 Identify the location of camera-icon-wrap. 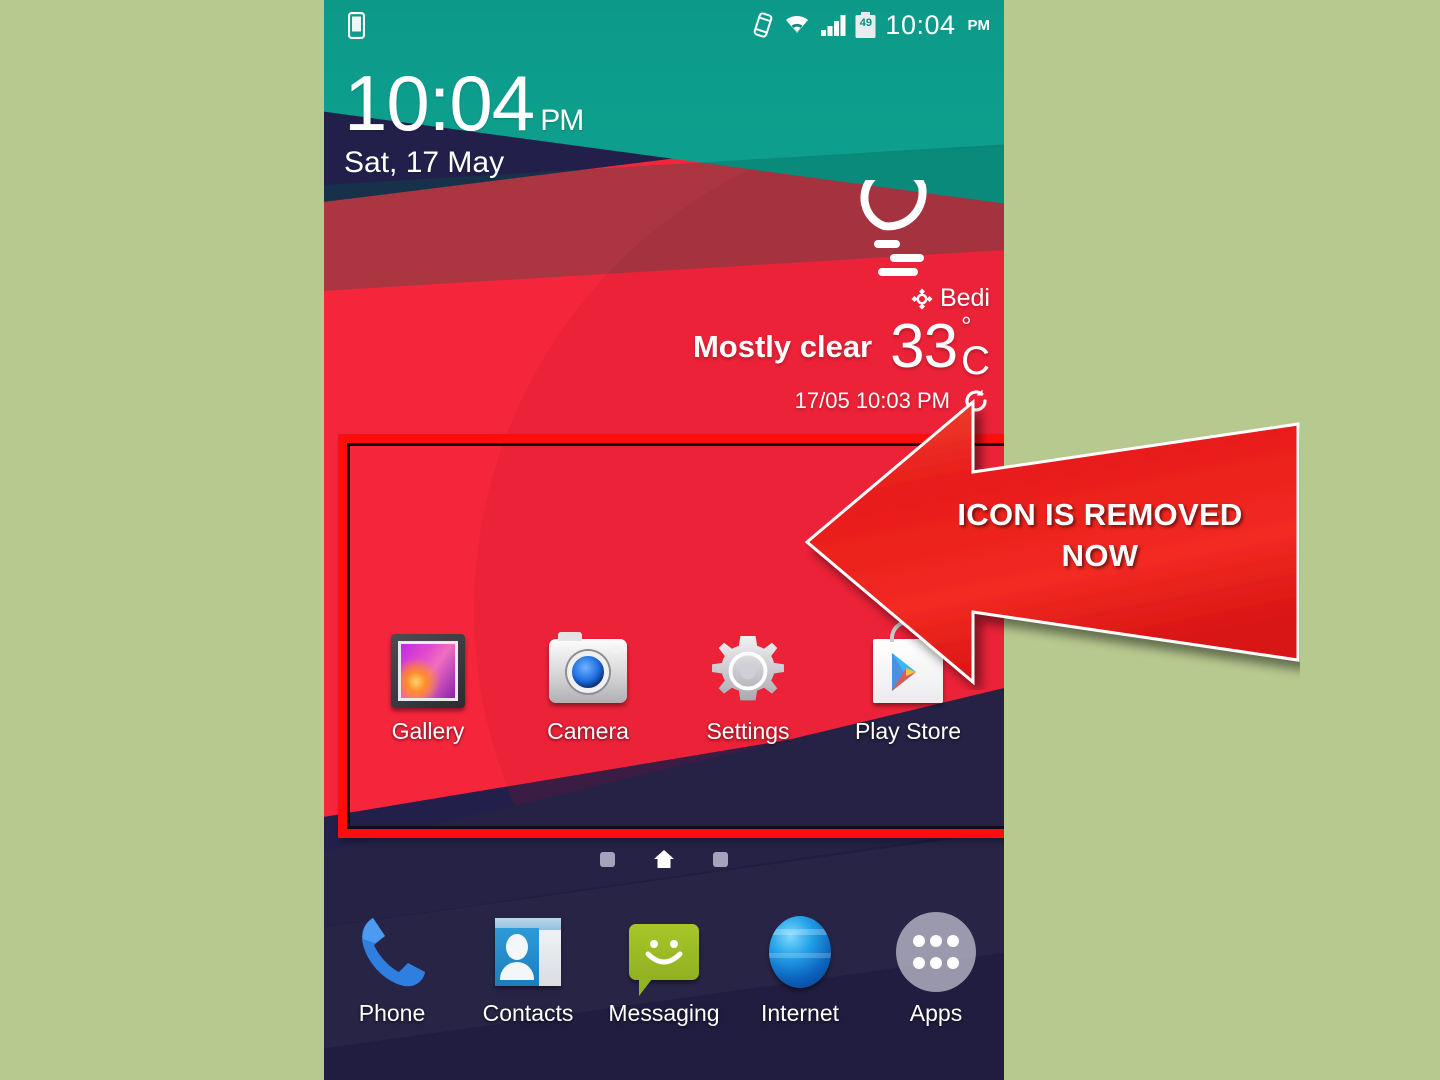
(588, 671).